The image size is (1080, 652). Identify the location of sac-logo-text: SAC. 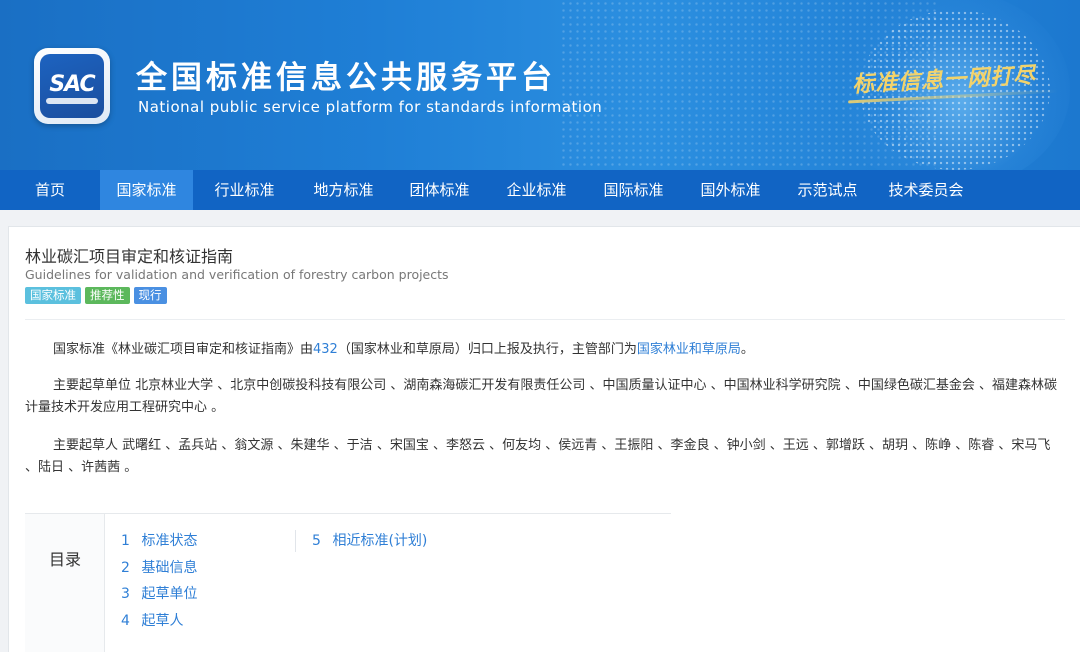
(72, 84).